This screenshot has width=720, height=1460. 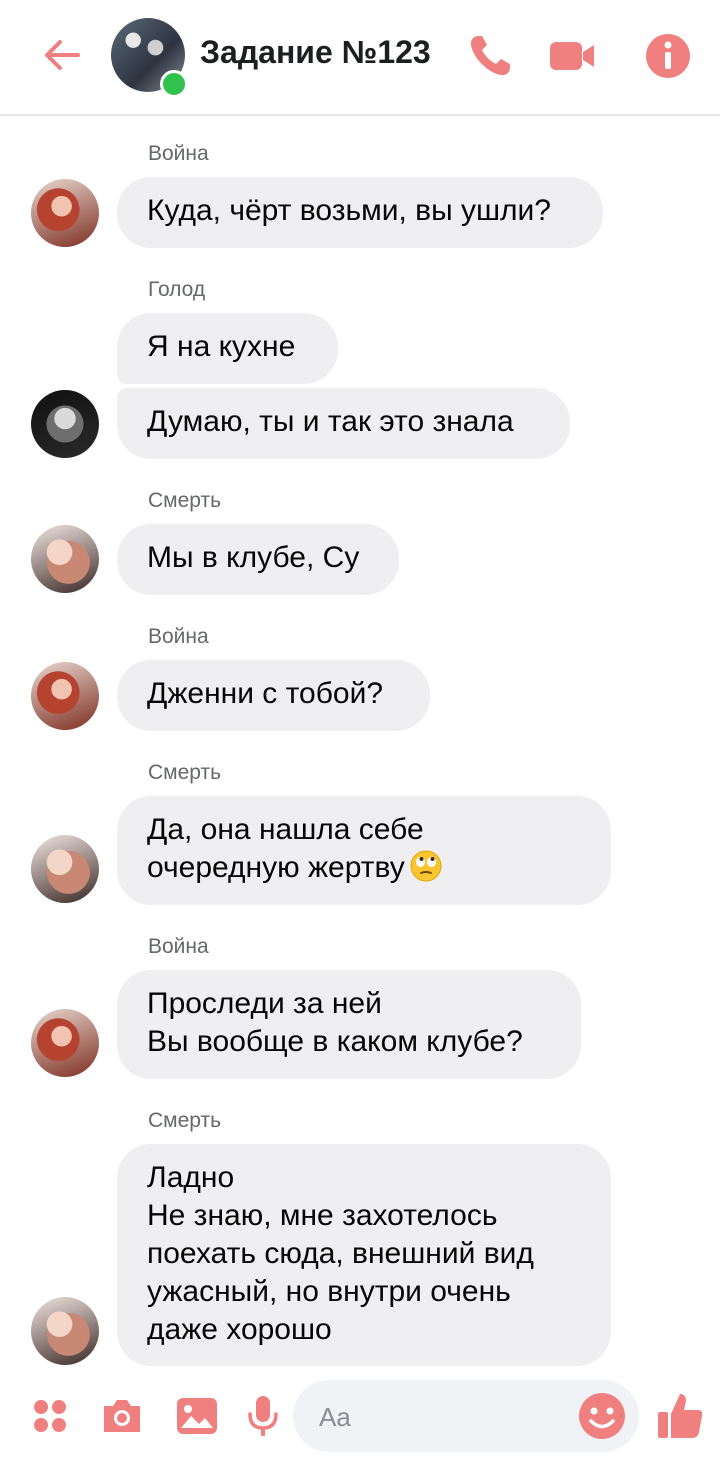 What do you see at coordinates (426, 866) in the screenshot?
I see `rolling-eyes-emoji-icon` at bounding box center [426, 866].